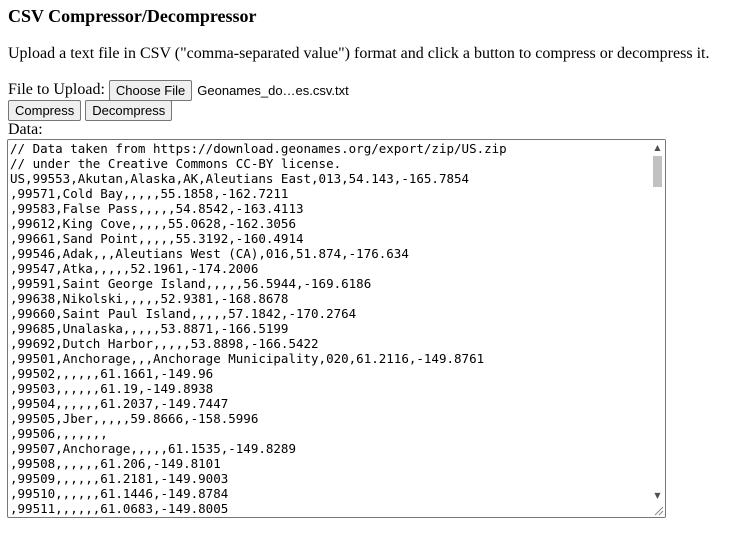  What do you see at coordinates (657, 171) in the screenshot?
I see `scrollbar-thumb` at bounding box center [657, 171].